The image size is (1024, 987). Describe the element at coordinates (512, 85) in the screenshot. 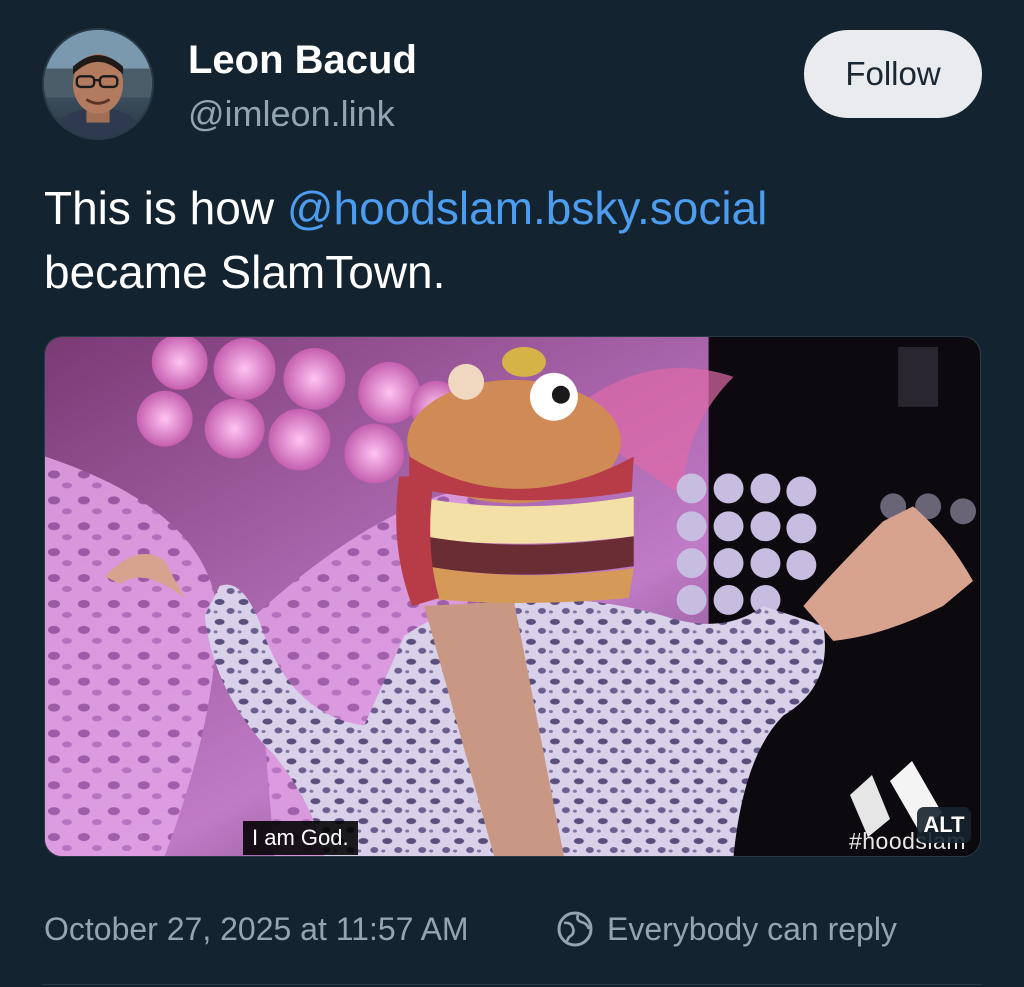

I see `post-header: Leon Bacud @imleon.link Follow` at that location.